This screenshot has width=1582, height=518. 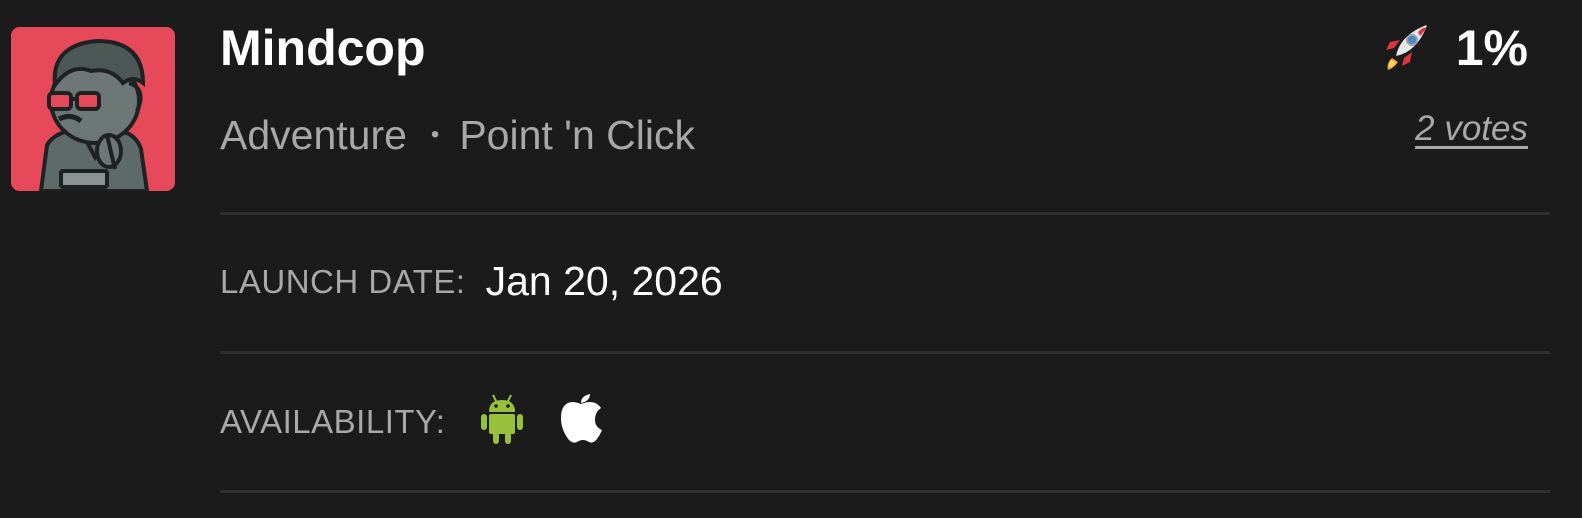 I want to click on app-title: Mindcop, so click(x=323, y=48).